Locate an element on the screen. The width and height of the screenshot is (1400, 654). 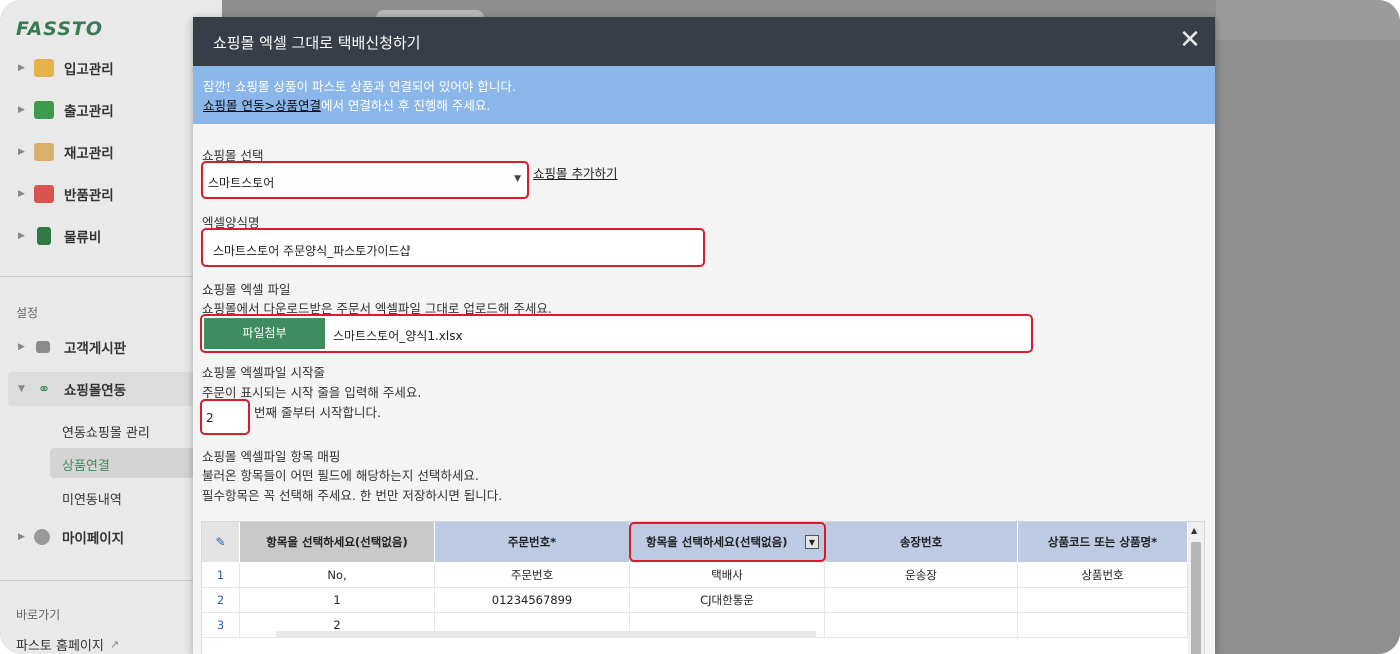
table-cell: CJ대한통운 is located at coordinates (727, 600).